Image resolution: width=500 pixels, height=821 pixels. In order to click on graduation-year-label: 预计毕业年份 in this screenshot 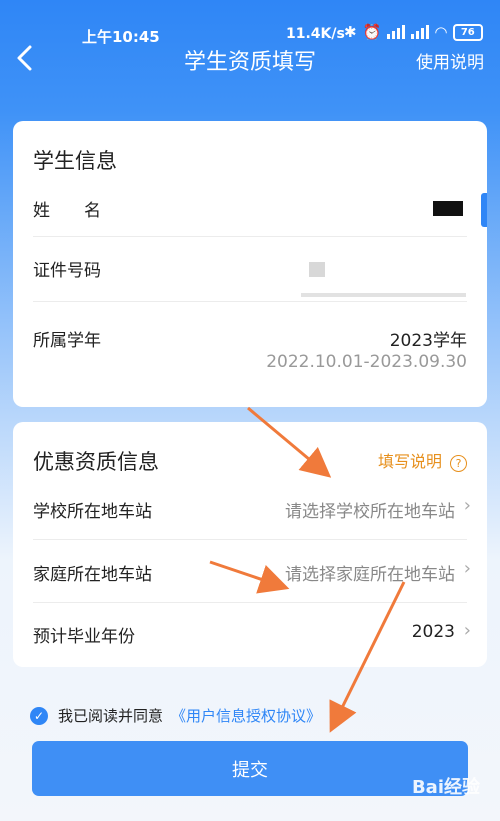, I will do `click(84, 637)`.